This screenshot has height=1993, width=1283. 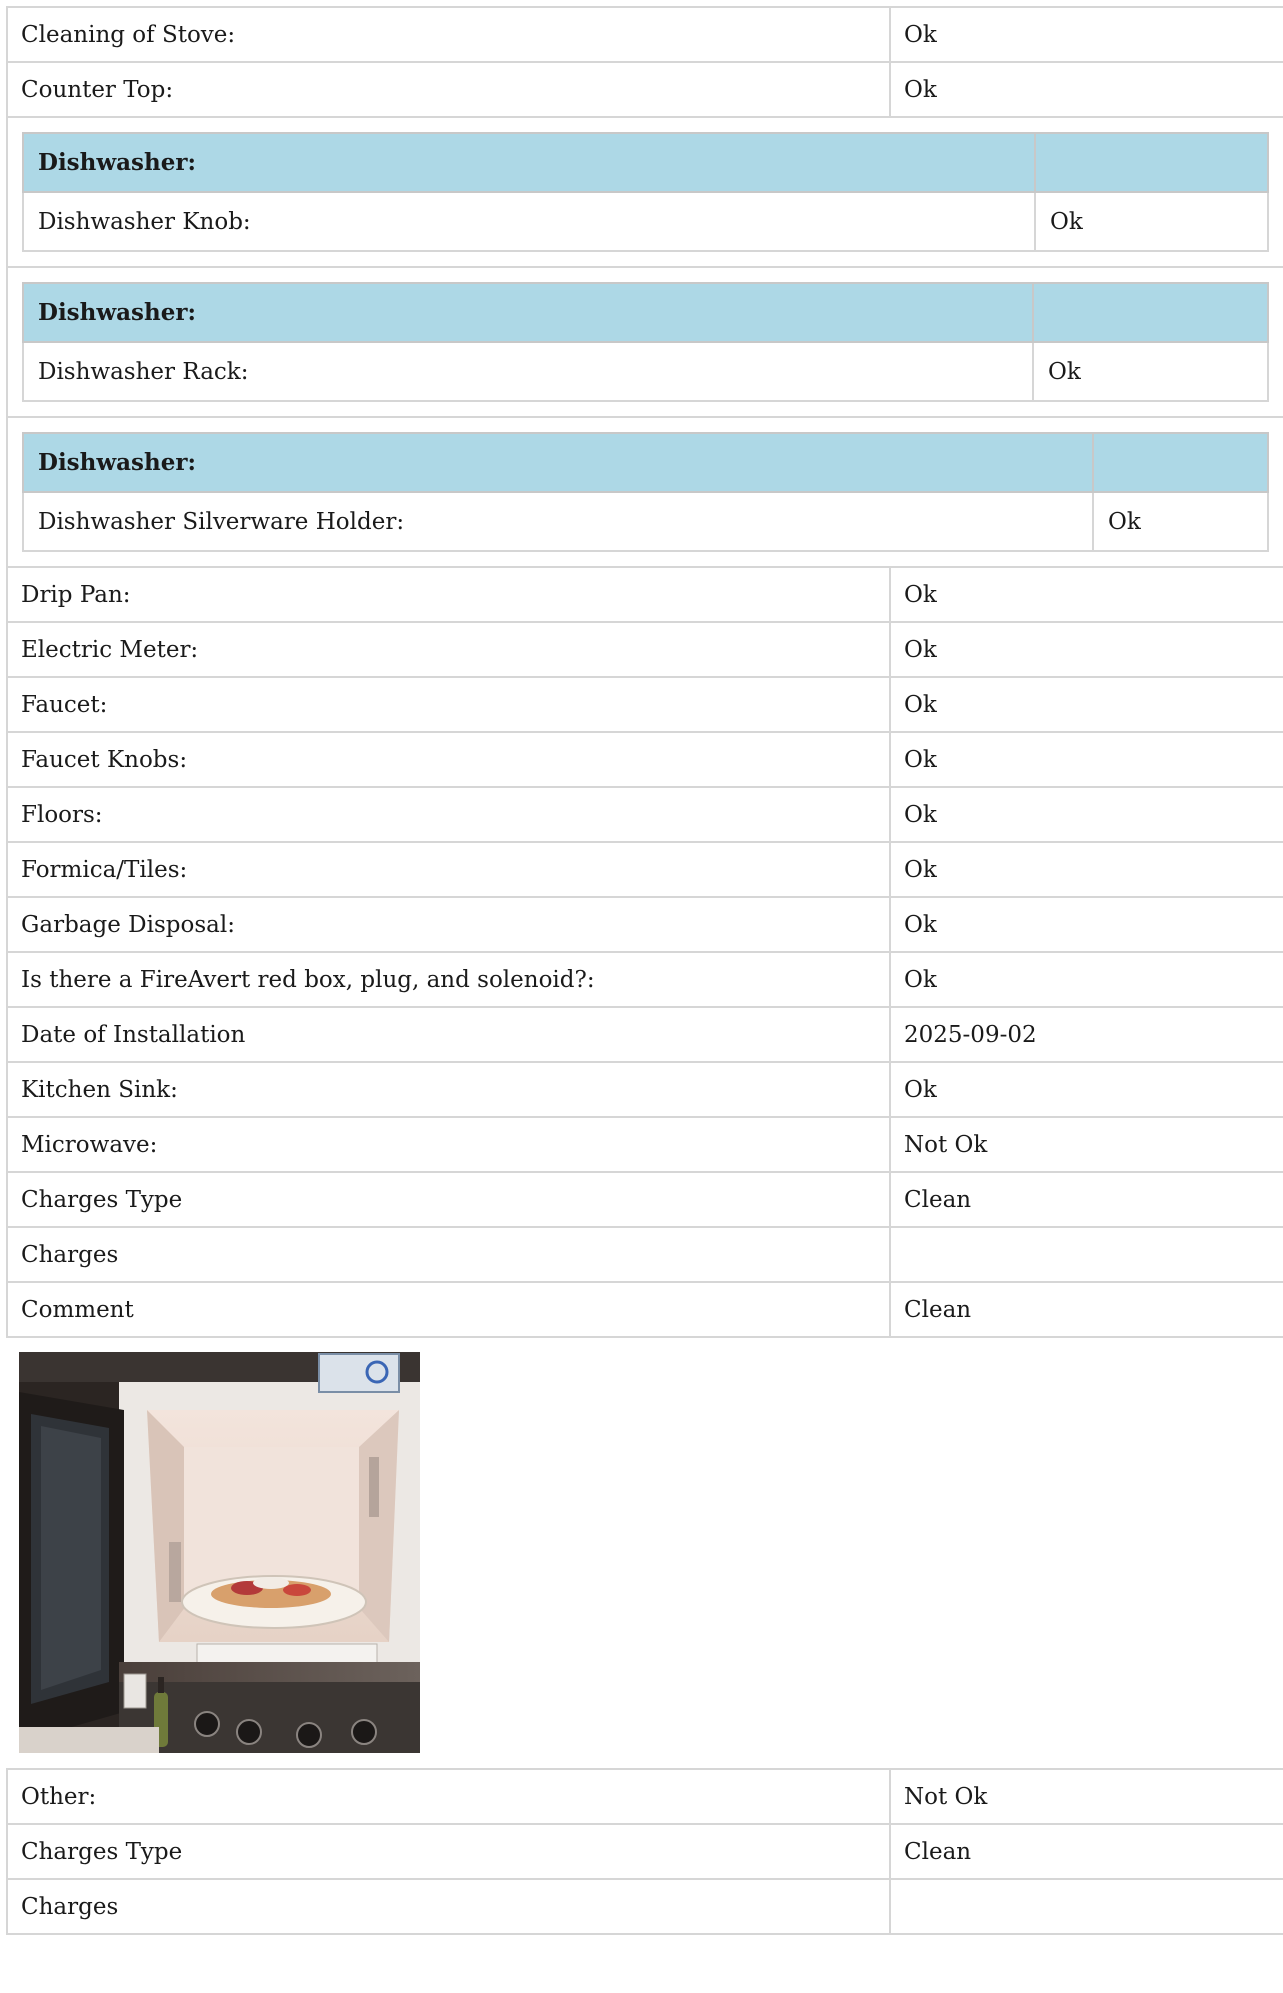 I want to click on row-label: Floors:, so click(x=448, y=814).